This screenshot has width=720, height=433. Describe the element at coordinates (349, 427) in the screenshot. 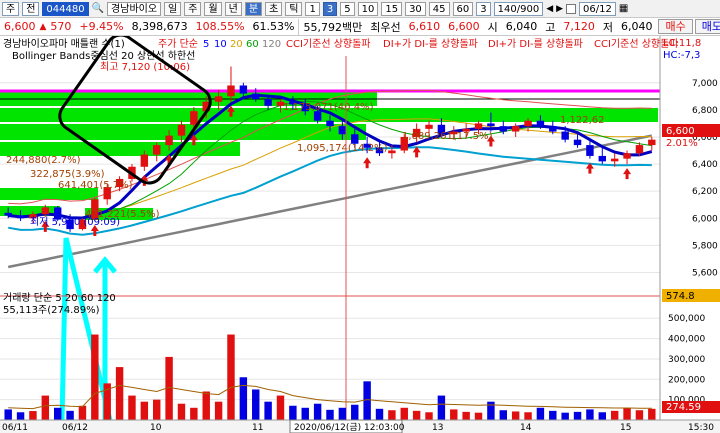

I see `crosshair-time: 2020/06/12(금) 12:03:00` at that location.